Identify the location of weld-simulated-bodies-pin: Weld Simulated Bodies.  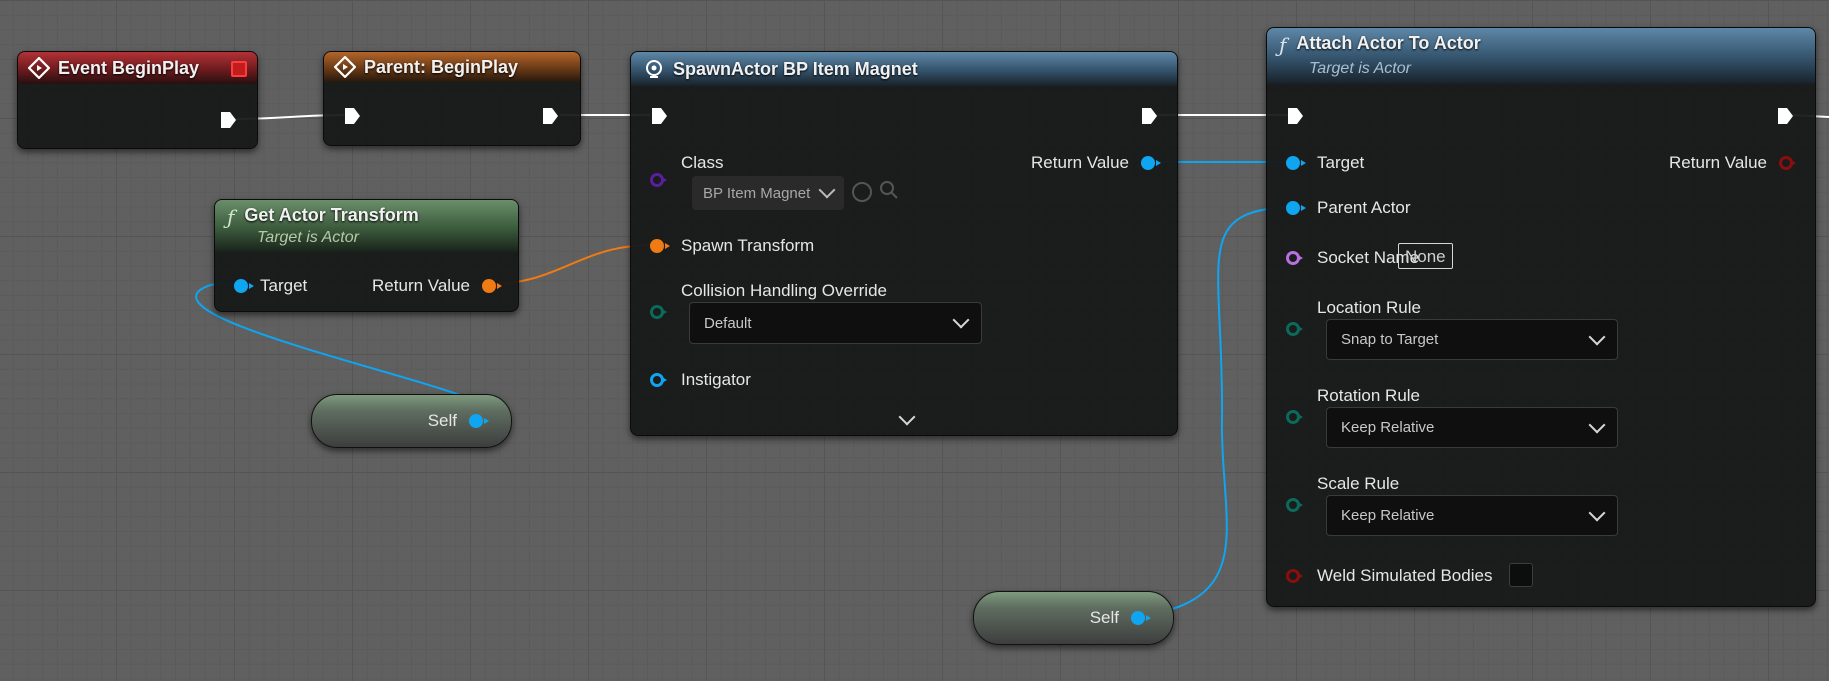
(1389, 576).